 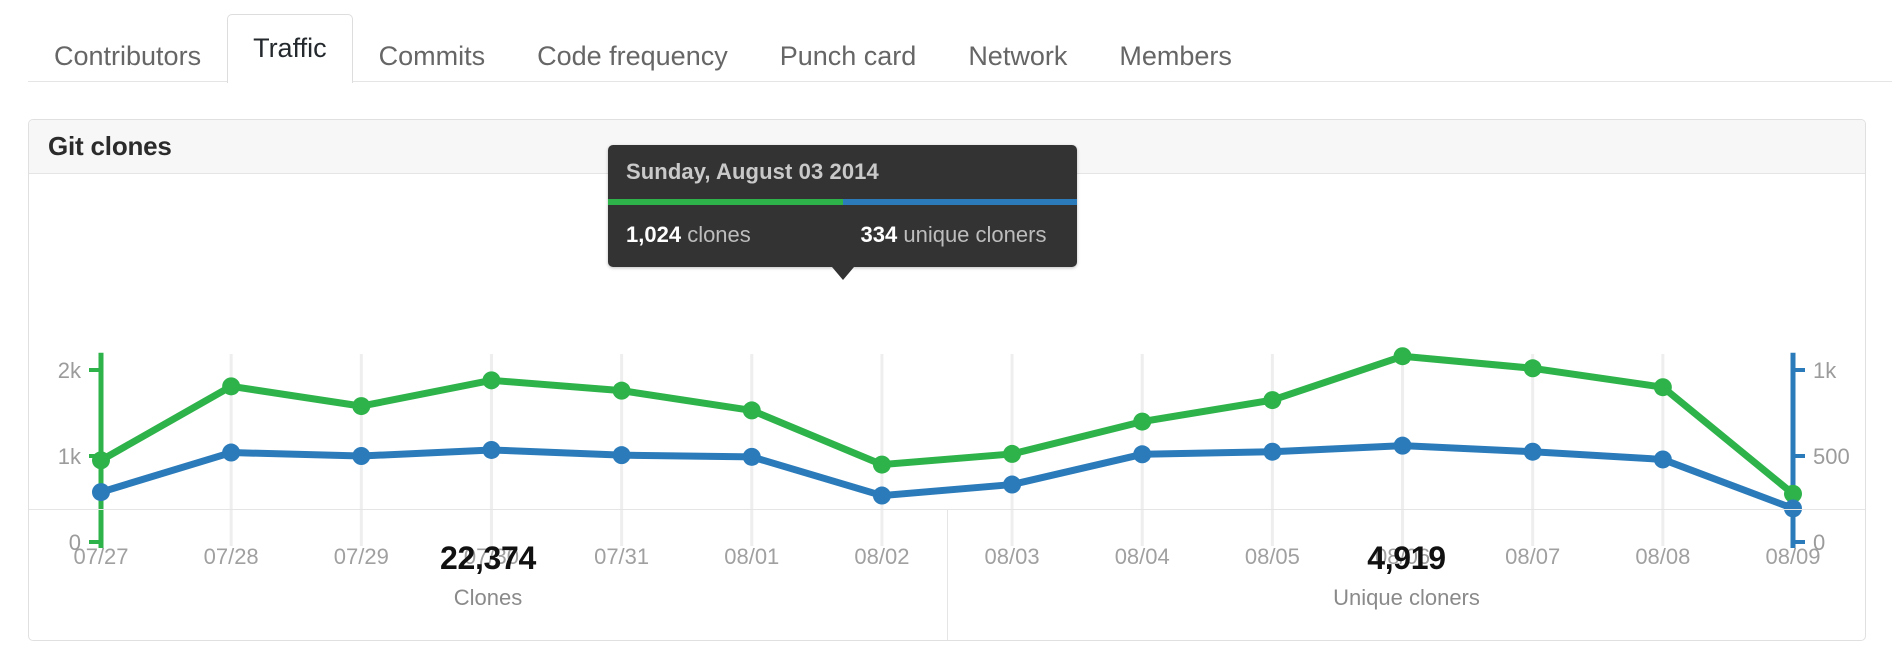 What do you see at coordinates (975, 234) in the screenshot?
I see `tooltip-unique-cloners-label: unique cloners` at bounding box center [975, 234].